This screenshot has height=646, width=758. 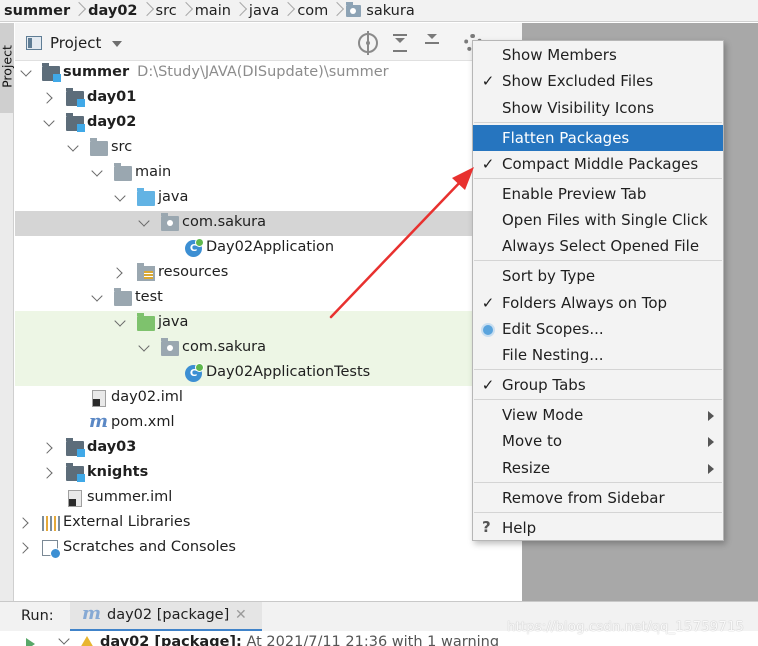 What do you see at coordinates (112, 122) in the screenshot?
I see `tree-label-day02: day02` at bounding box center [112, 122].